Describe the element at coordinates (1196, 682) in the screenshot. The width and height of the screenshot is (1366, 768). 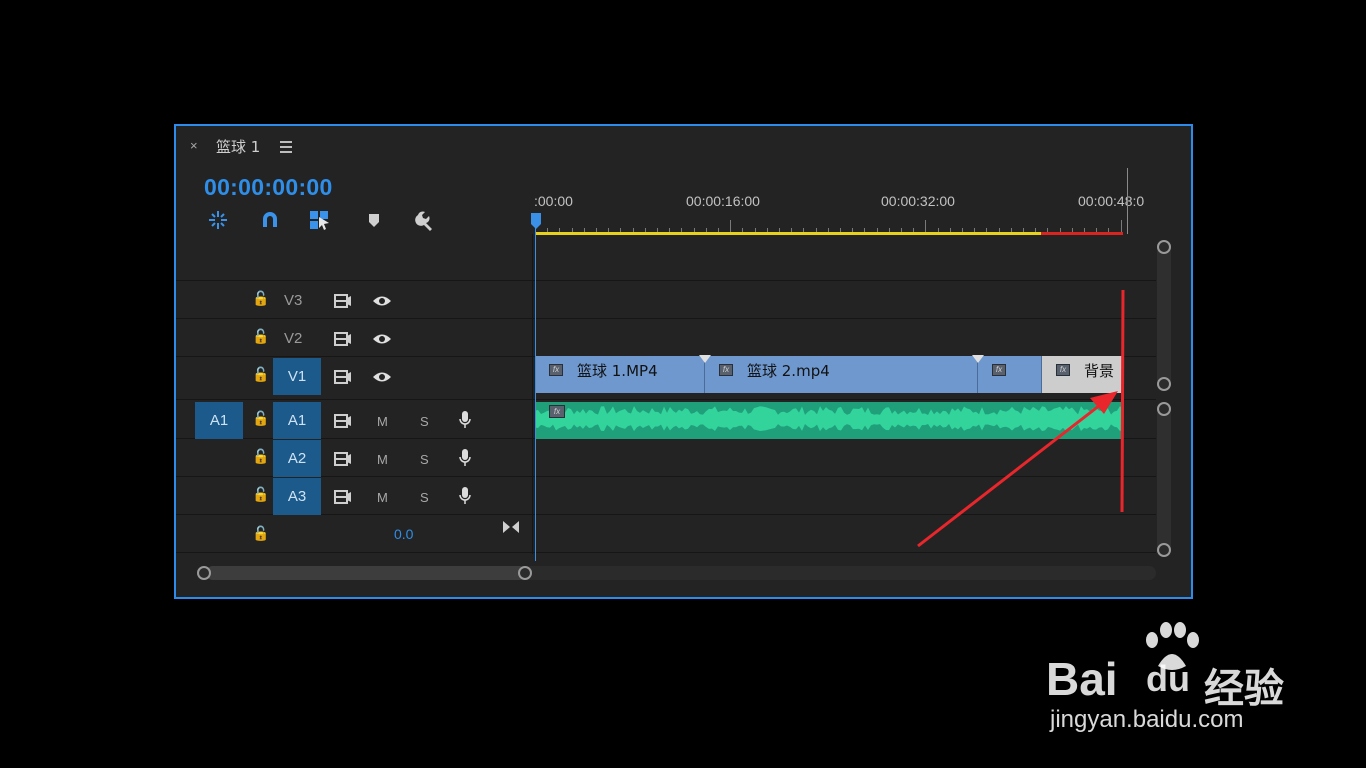
I see `baidu-watermark: Bai du 经验 jingyan.baidu.com` at that location.